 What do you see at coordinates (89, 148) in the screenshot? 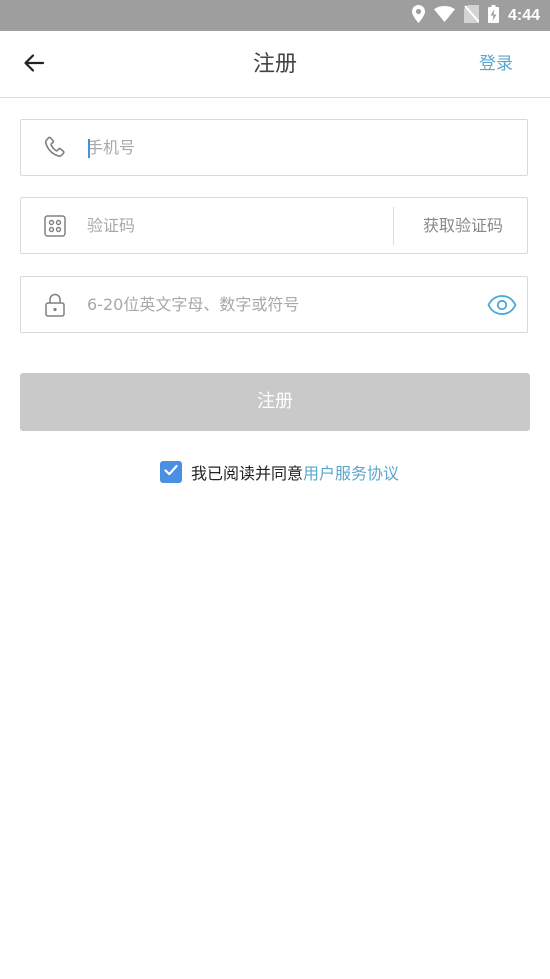
I see `text-cursor` at bounding box center [89, 148].